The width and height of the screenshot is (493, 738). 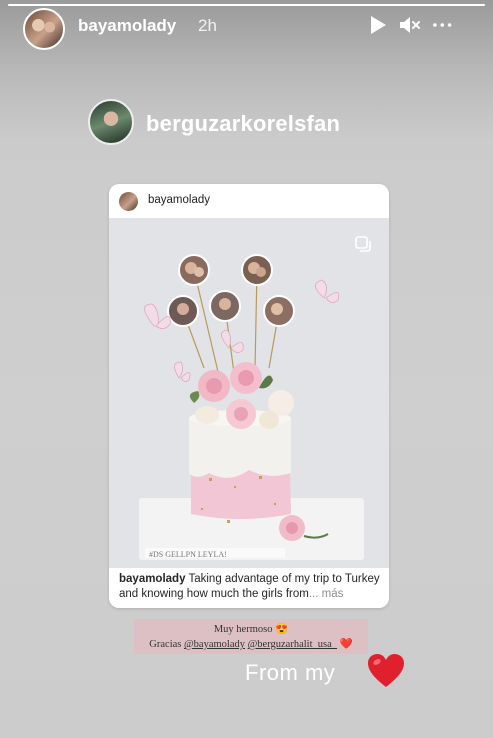 I want to click on caption-username: bayamolady, so click(x=152, y=579).